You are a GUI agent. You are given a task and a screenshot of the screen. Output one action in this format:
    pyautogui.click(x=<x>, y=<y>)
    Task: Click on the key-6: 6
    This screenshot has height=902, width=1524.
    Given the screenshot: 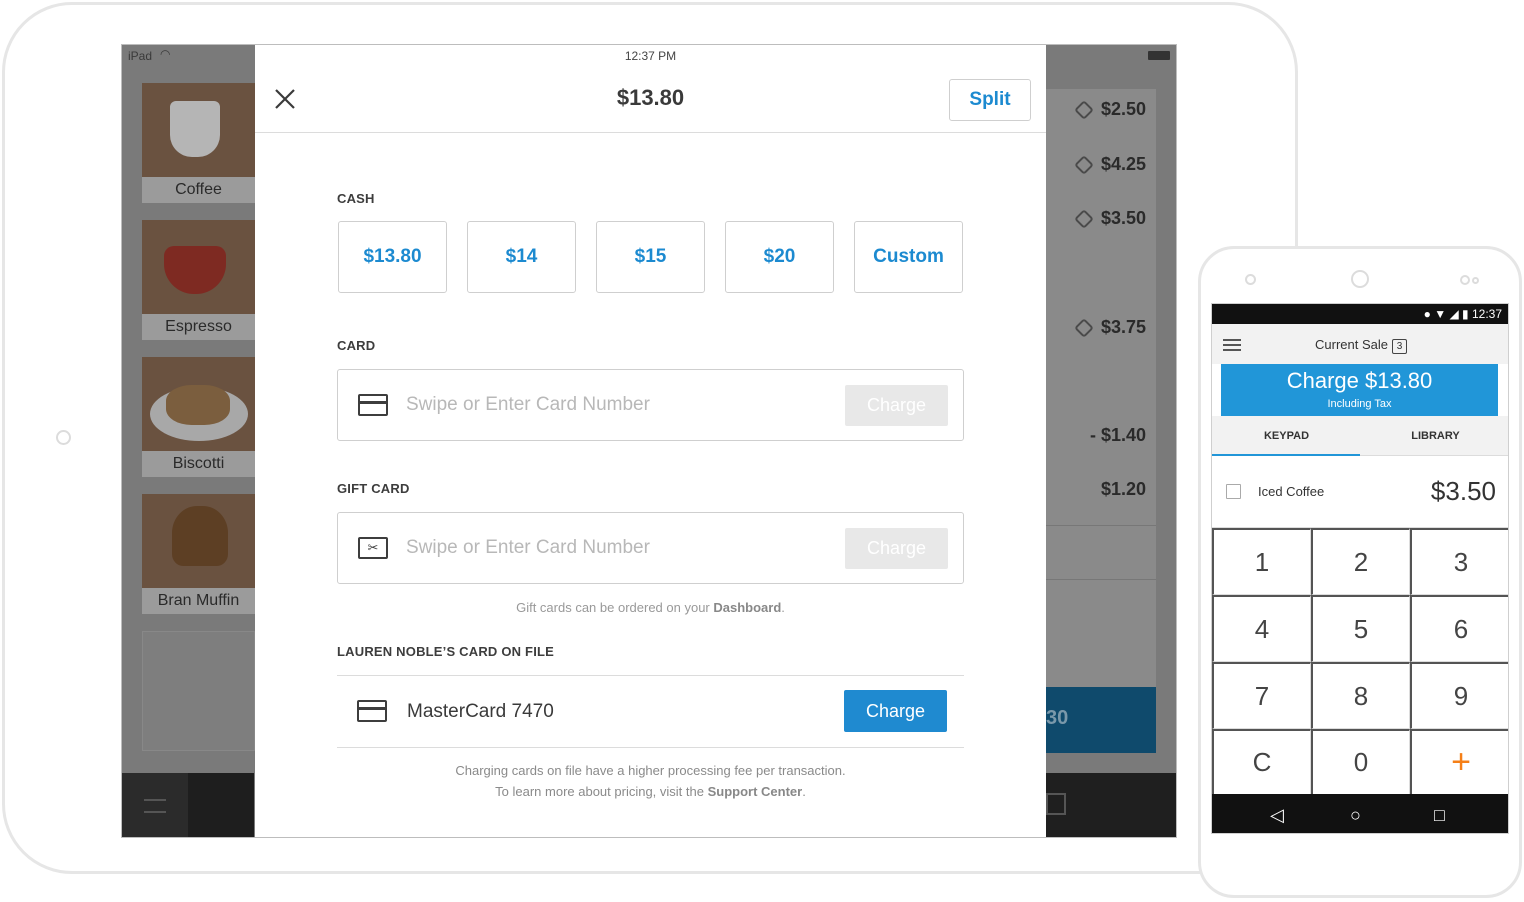 What is the action you would take?
    pyautogui.click(x=1459, y=628)
    